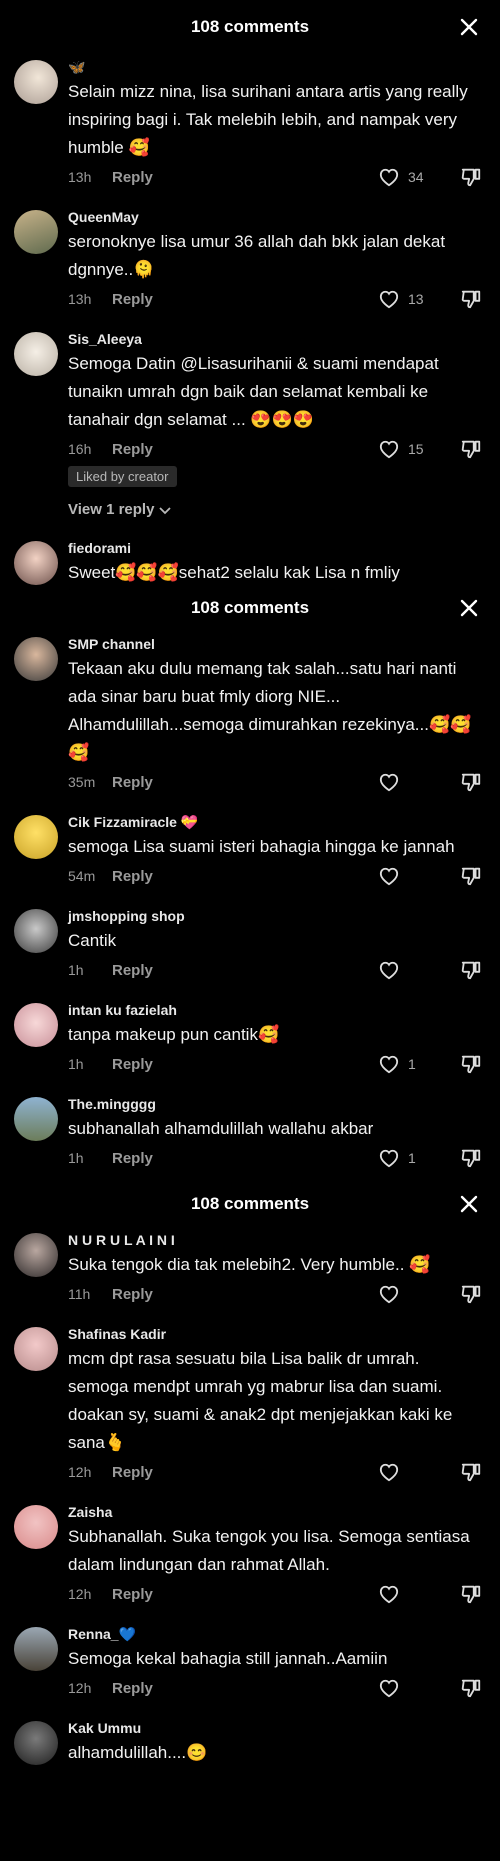 The width and height of the screenshot is (500, 1861). I want to click on comment-username: Kak Ummu, so click(275, 1728).